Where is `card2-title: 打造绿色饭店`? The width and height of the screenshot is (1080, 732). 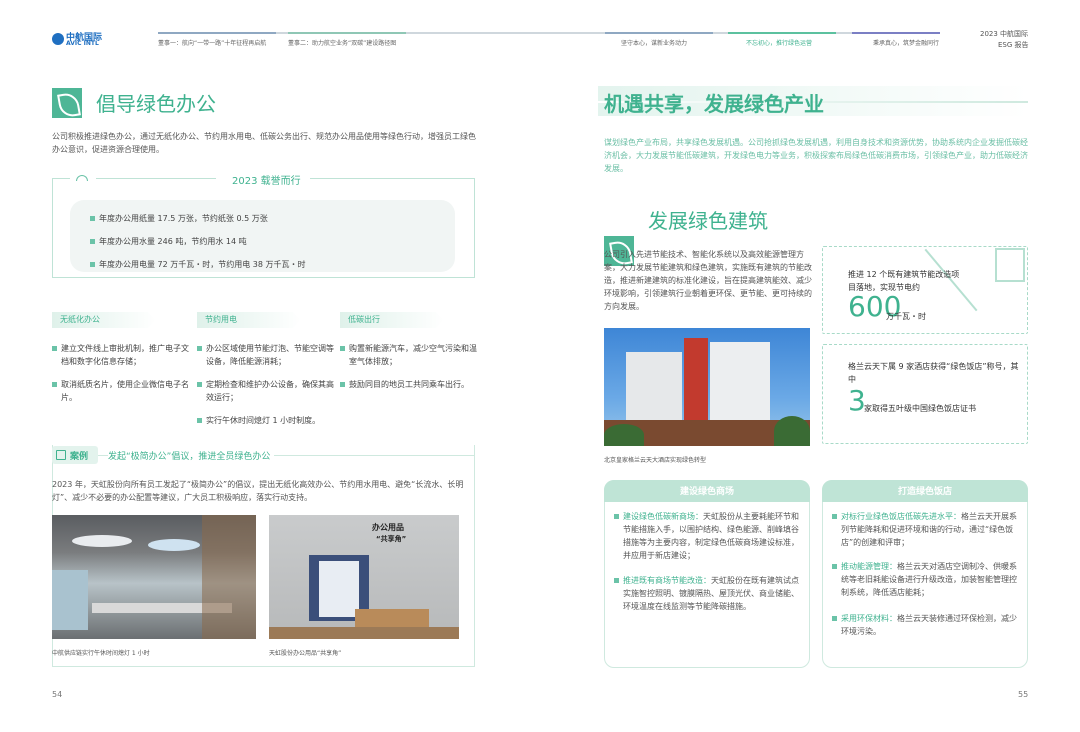 card2-title: 打造绿色饭店 is located at coordinates (924, 492).